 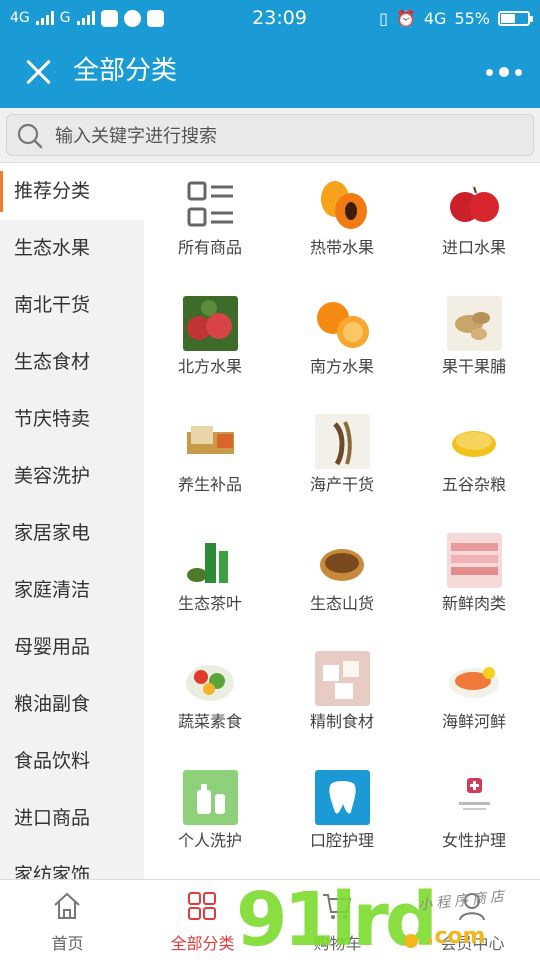 I want to click on network-label: 4G, so click(x=435, y=18).